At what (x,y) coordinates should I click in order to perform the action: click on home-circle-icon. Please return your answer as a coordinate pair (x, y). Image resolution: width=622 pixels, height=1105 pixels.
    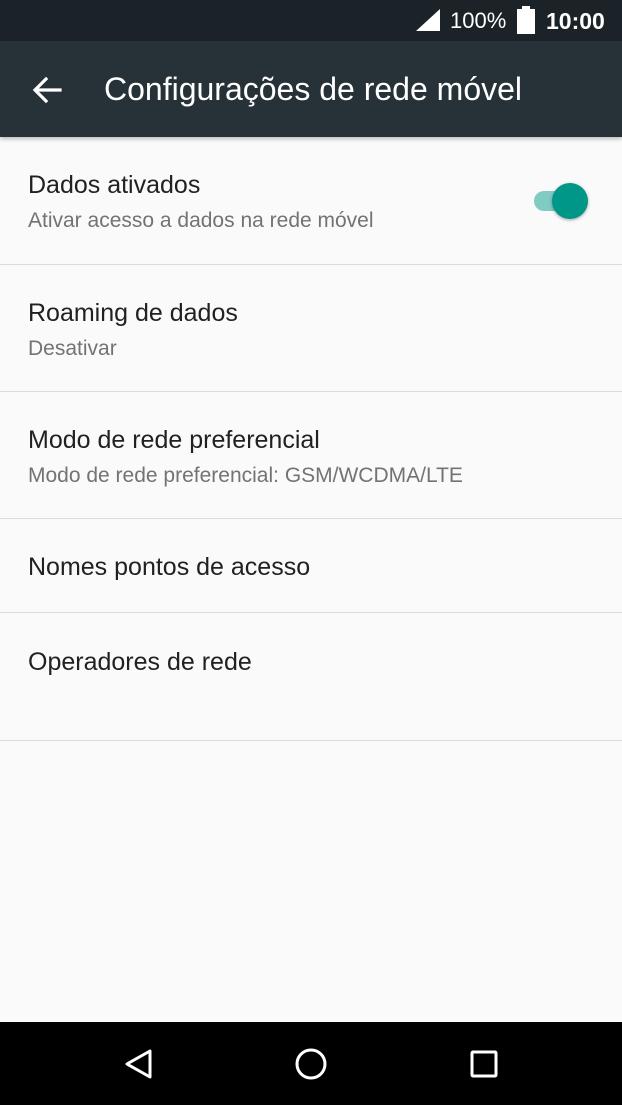
    Looking at the image, I should click on (311, 1064).